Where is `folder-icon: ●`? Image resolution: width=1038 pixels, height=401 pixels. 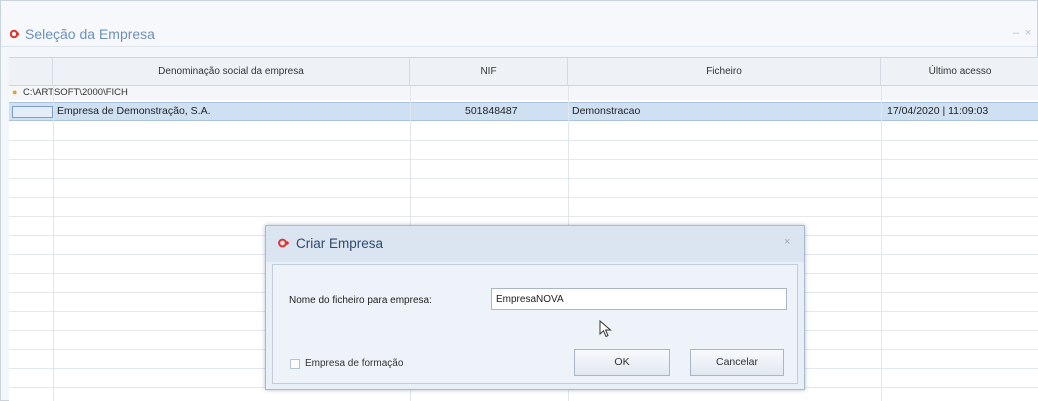 folder-icon: ● is located at coordinates (15, 92).